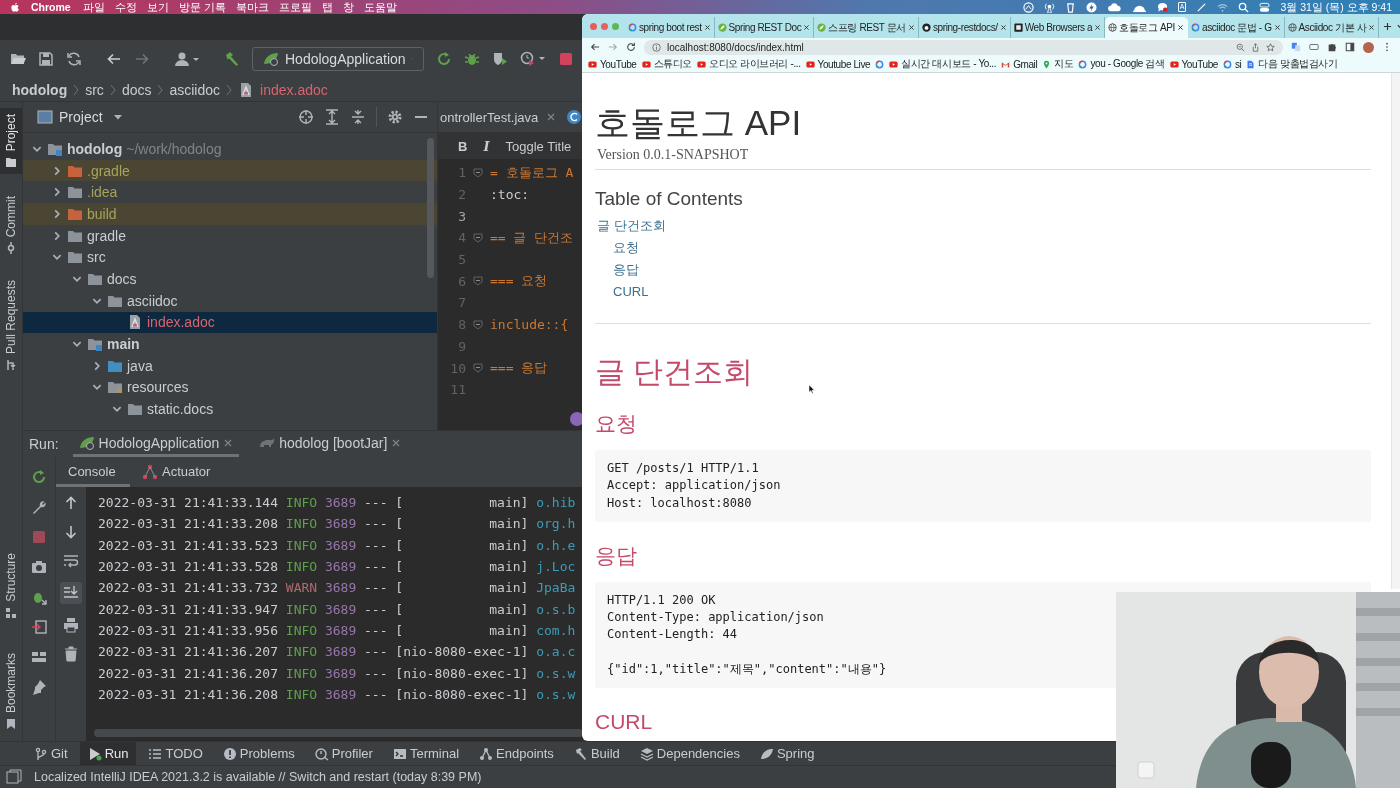 The image size is (1400, 788). What do you see at coordinates (157, 7) in the screenshot?
I see `menu-item: 보기` at bounding box center [157, 7].